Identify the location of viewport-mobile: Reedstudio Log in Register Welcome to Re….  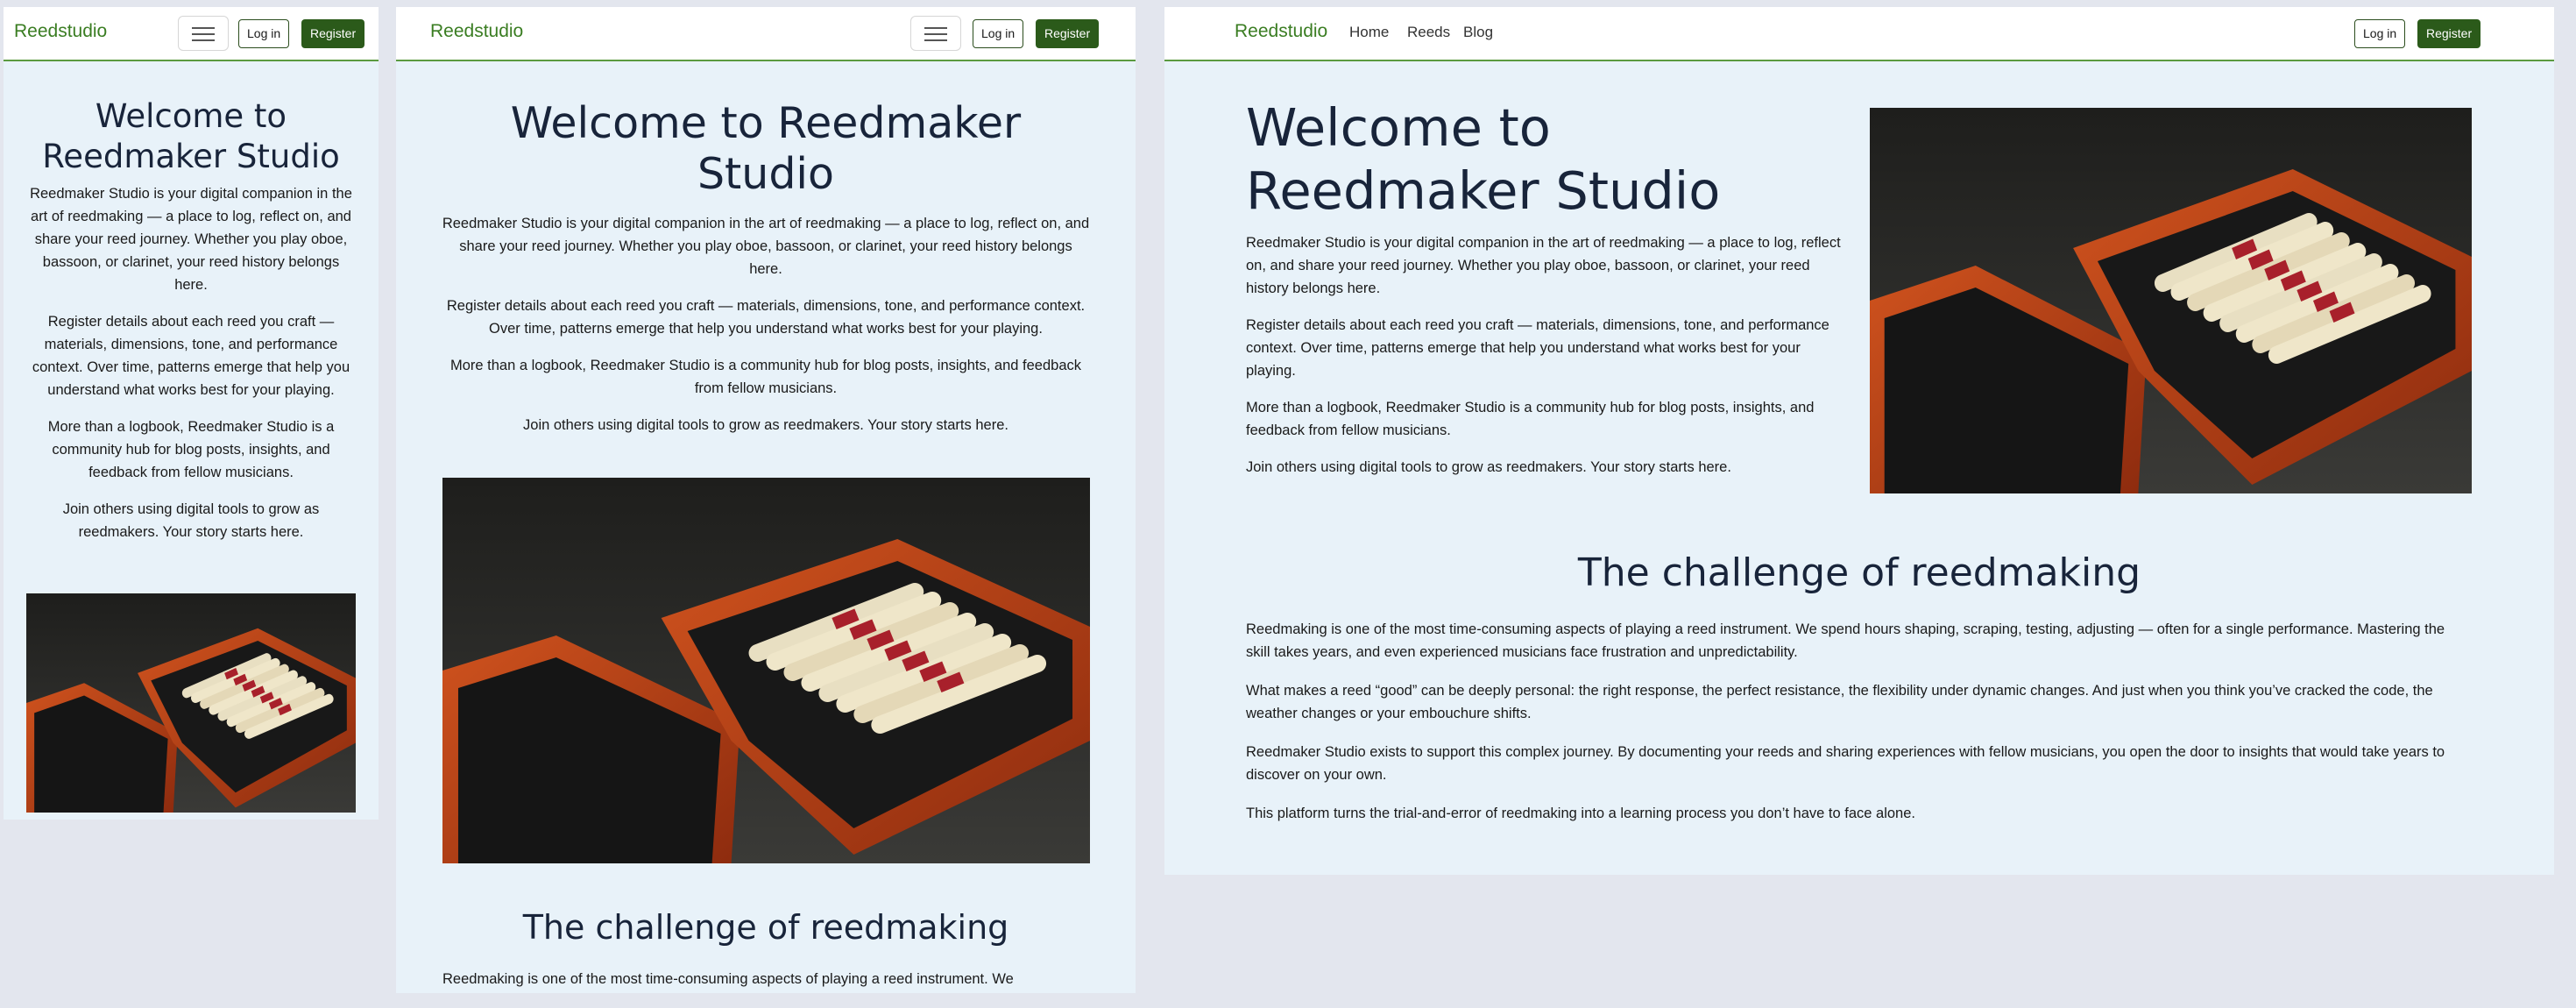
(191, 413).